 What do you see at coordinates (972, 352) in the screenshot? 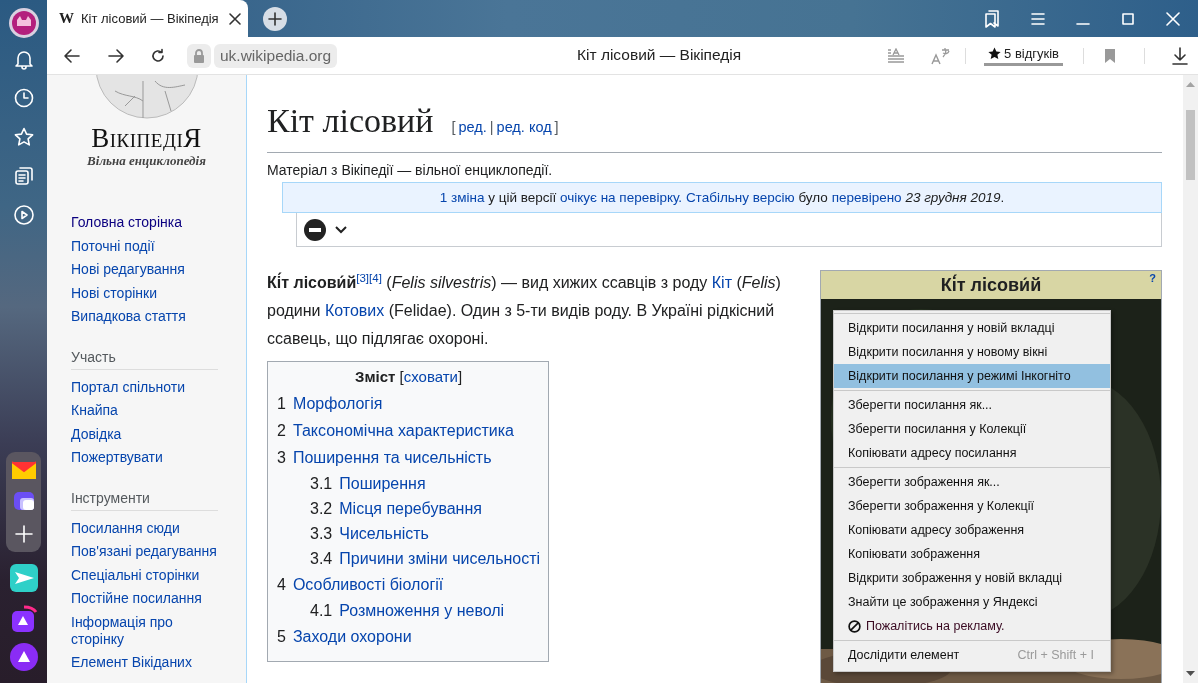
I see `menu-item: Відкрити посилання у новому вікні` at bounding box center [972, 352].